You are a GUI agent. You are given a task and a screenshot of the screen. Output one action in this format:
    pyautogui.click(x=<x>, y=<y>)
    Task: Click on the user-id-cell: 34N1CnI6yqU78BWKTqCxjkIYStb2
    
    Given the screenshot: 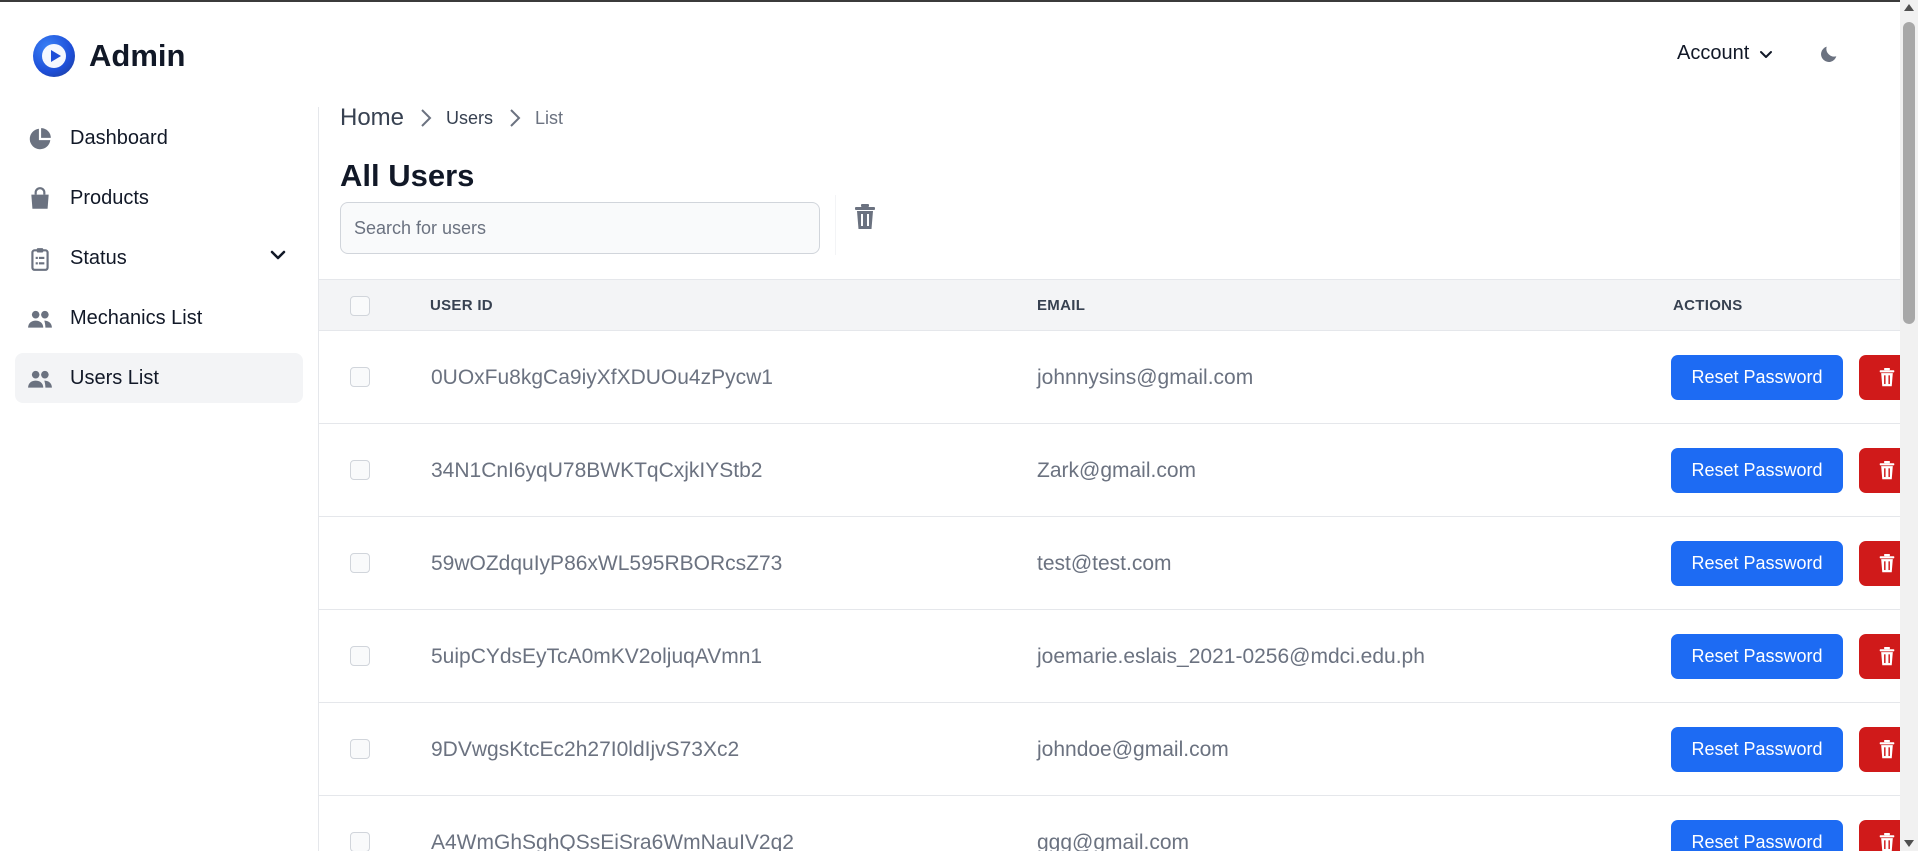 What is the action you would take?
    pyautogui.click(x=597, y=470)
    